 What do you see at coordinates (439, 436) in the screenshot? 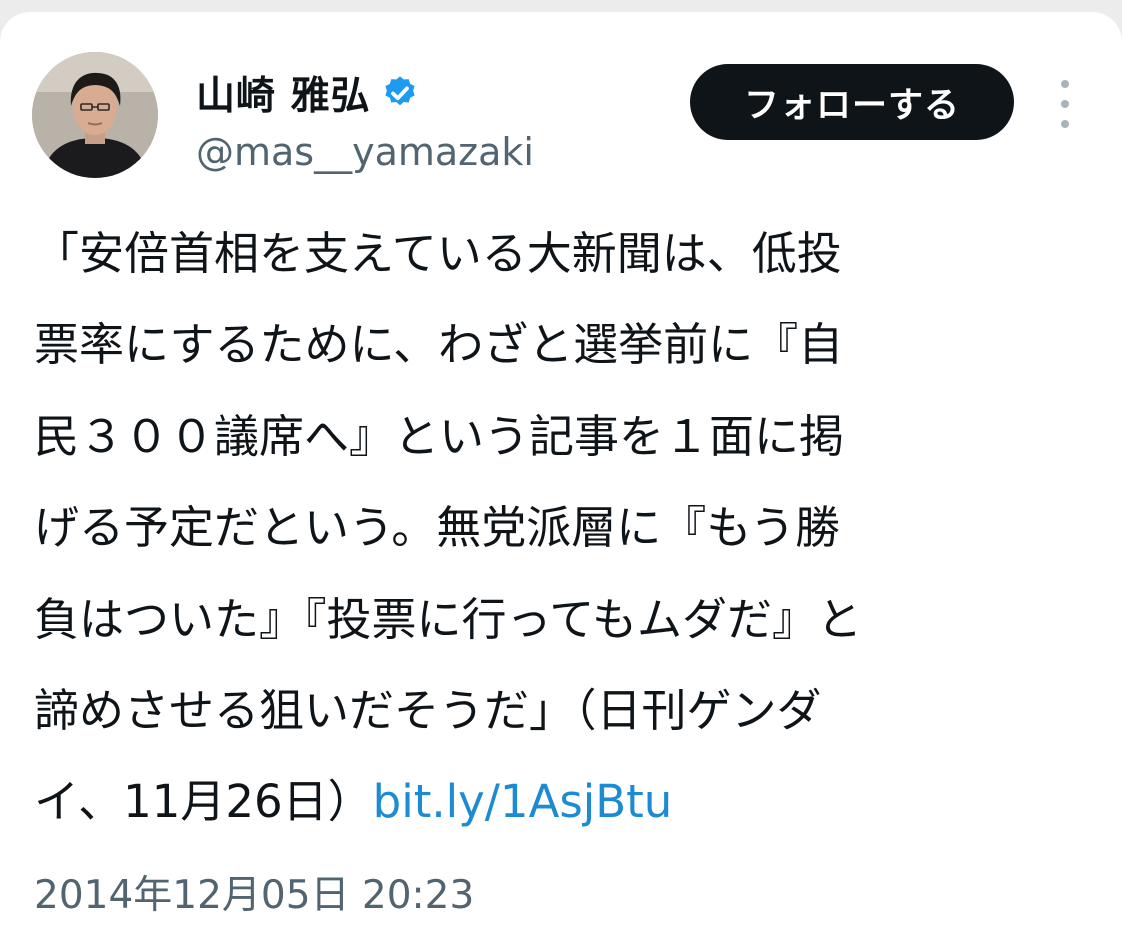
I see `tweet-text-line: 民３００議席へ』という記事を１面に掲` at bounding box center [439, 436].